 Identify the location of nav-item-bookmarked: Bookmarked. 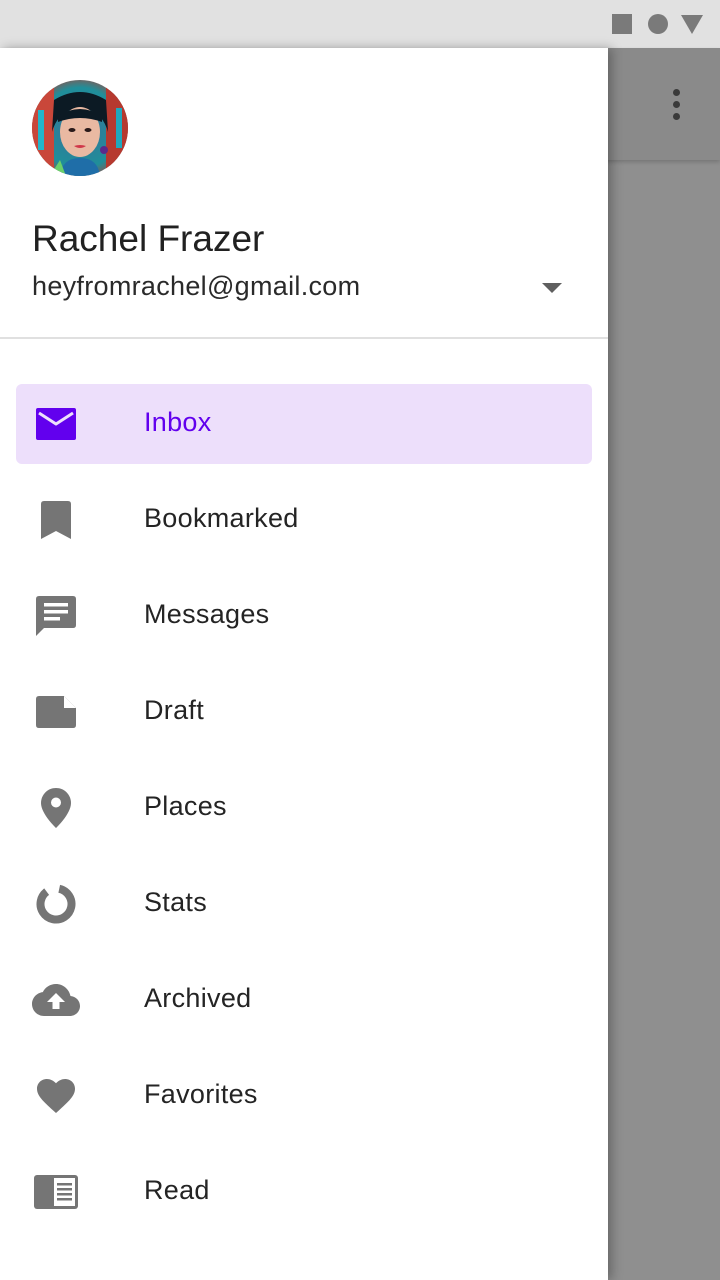
(304, 520).